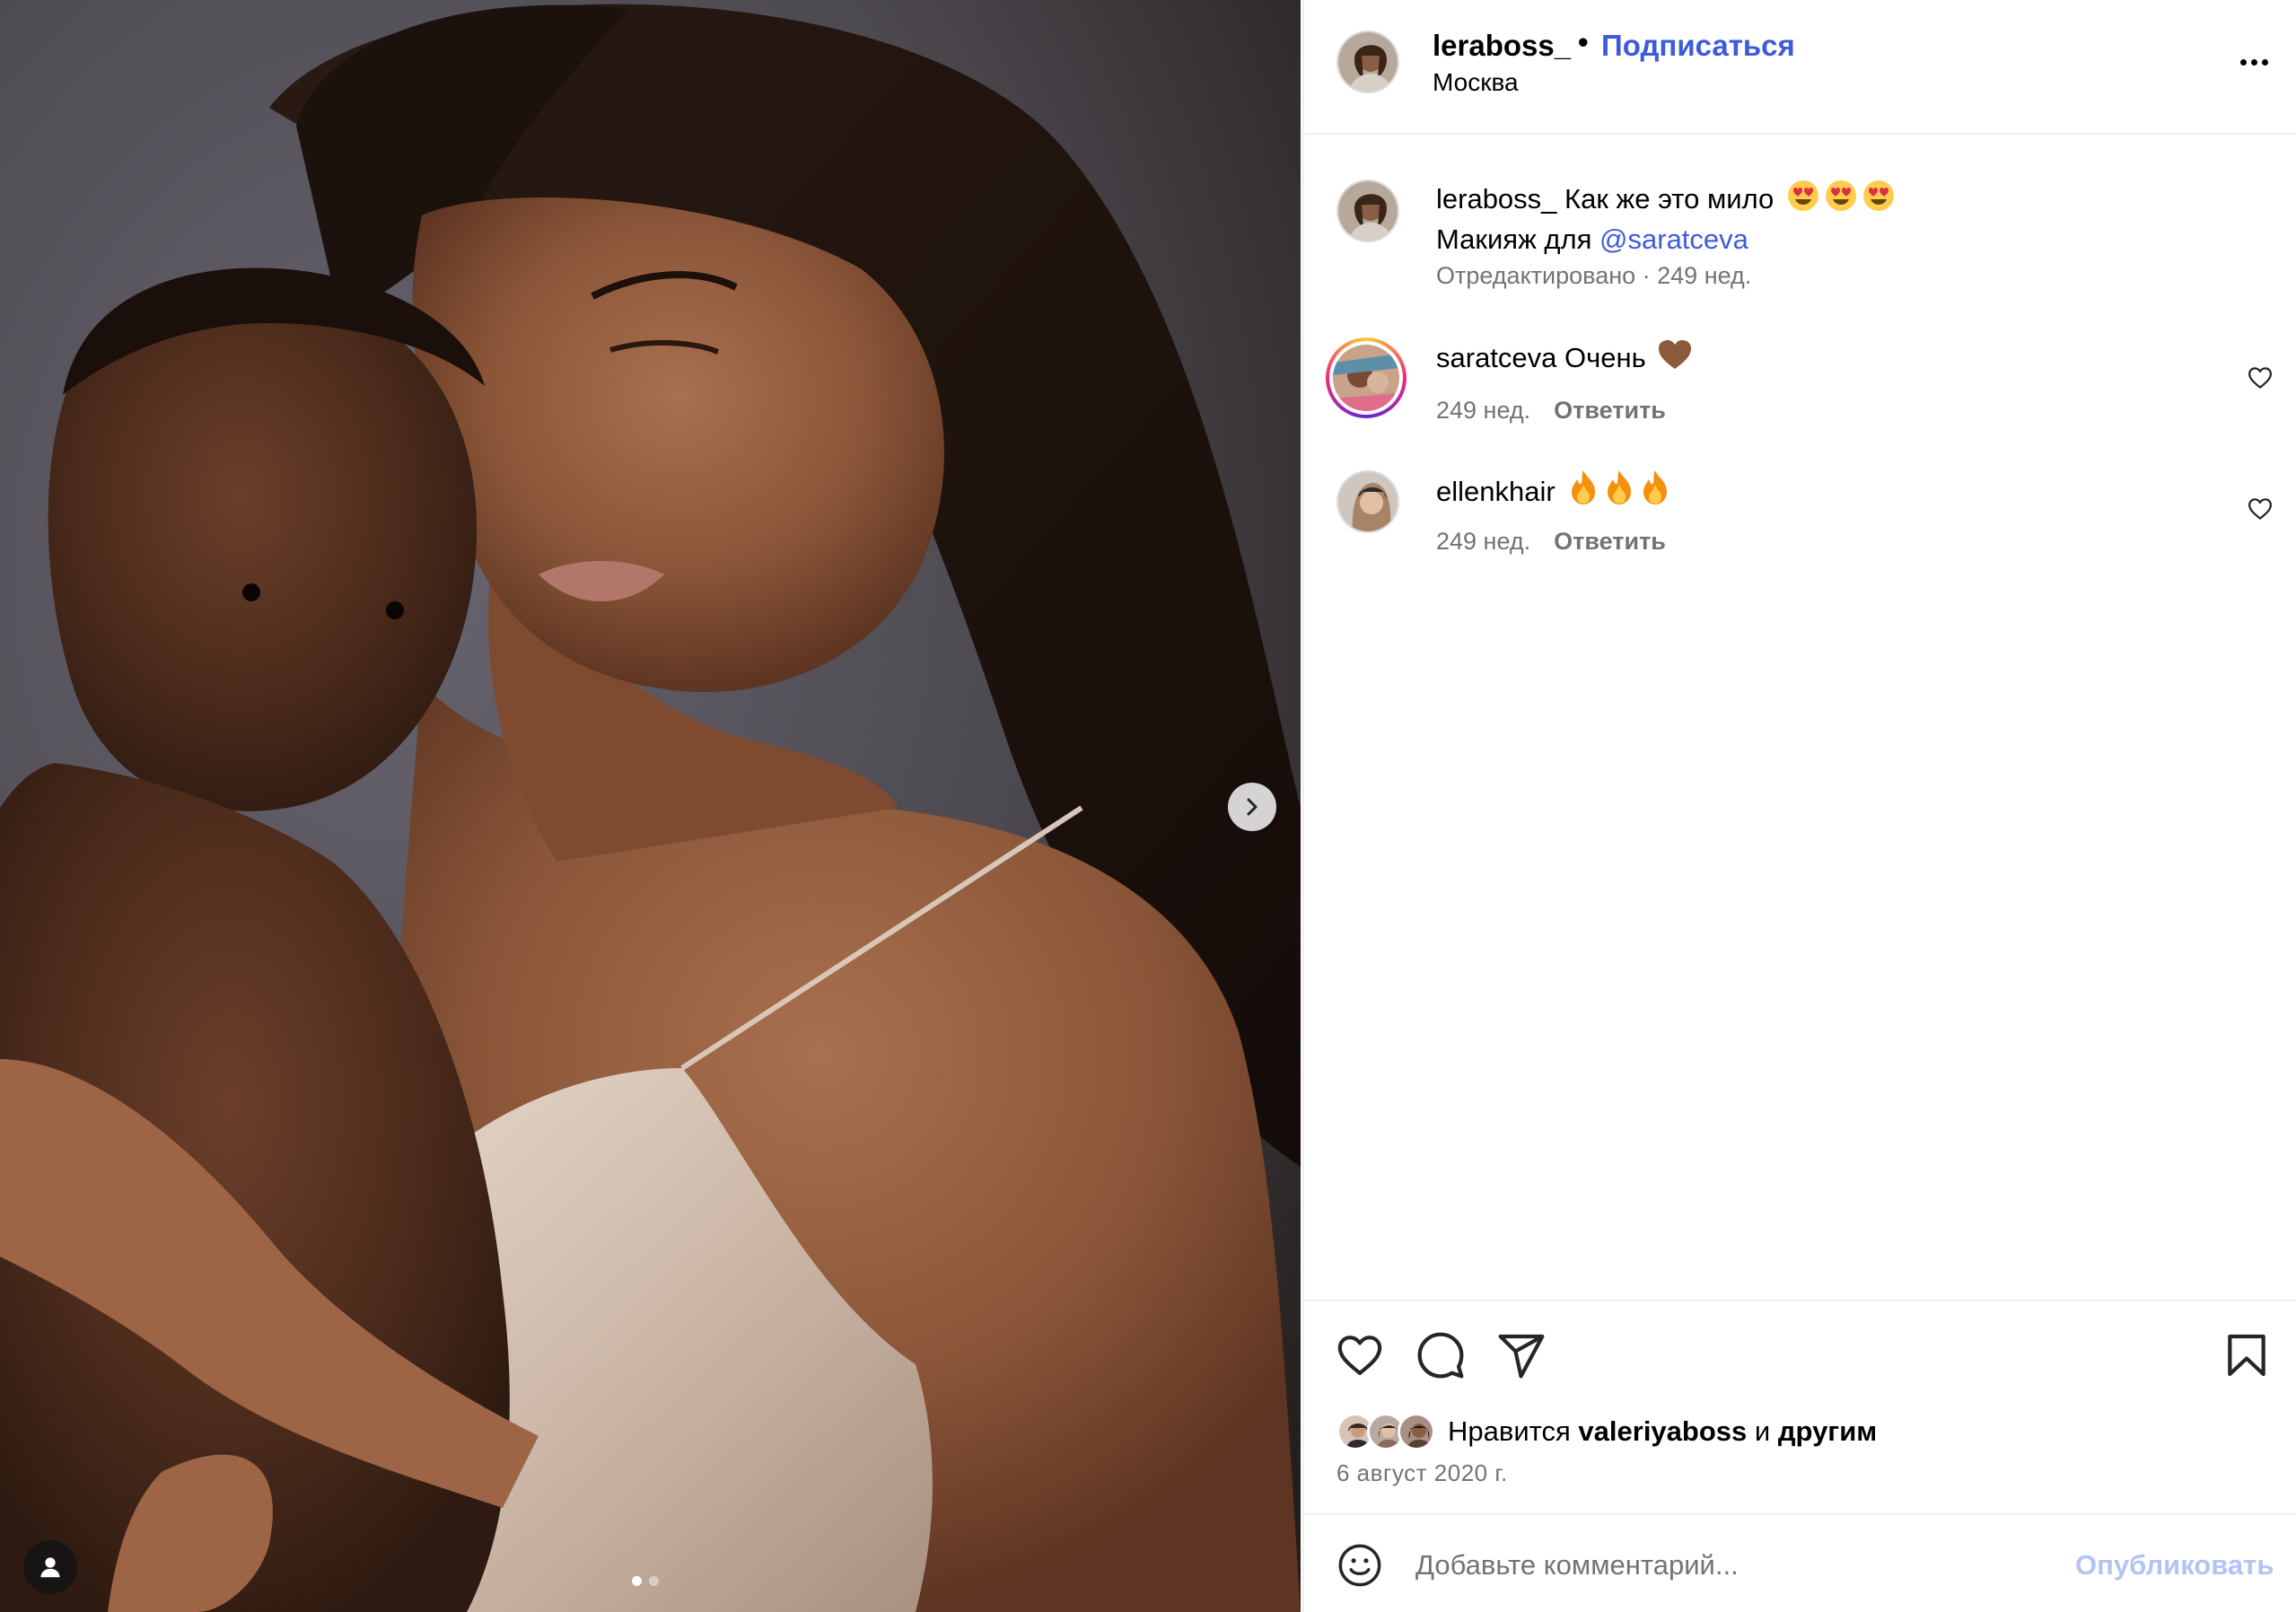 The width and height of the screenshot is (2296, 1612). What do you see at coordinates (1670, 199) in the screenshot?
I see `caption-line1: Как же это мило` at bounding box center [1670, 199].